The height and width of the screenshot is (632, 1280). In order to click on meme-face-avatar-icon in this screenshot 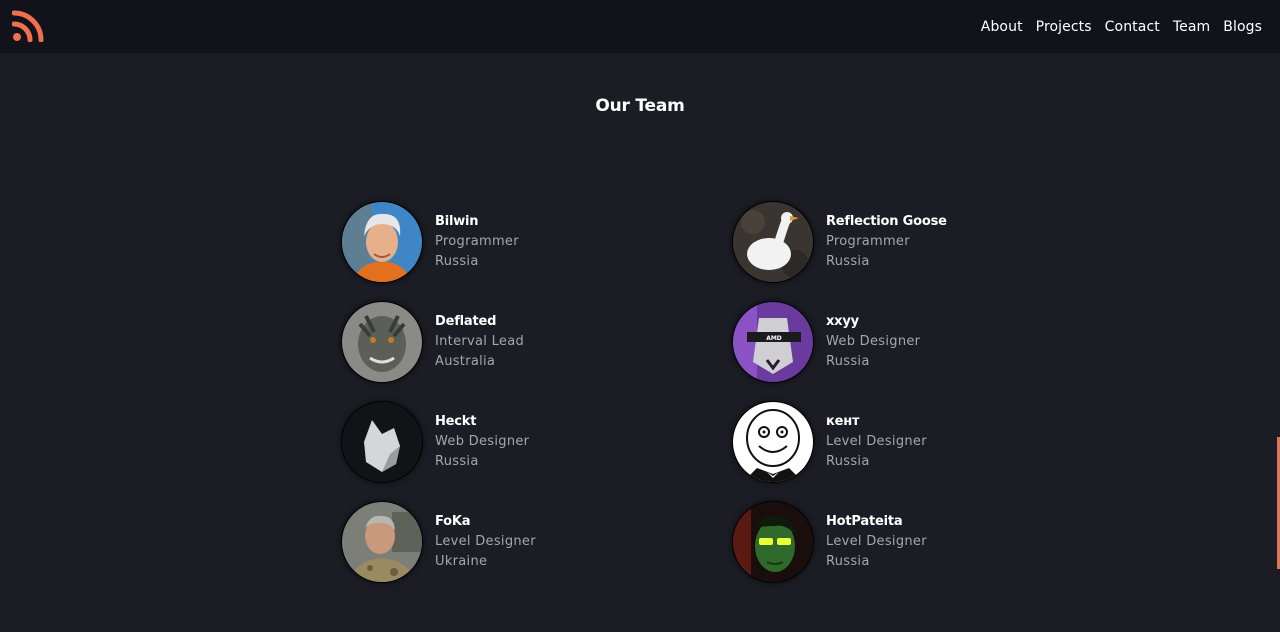, I will do `click(773, 442)`.